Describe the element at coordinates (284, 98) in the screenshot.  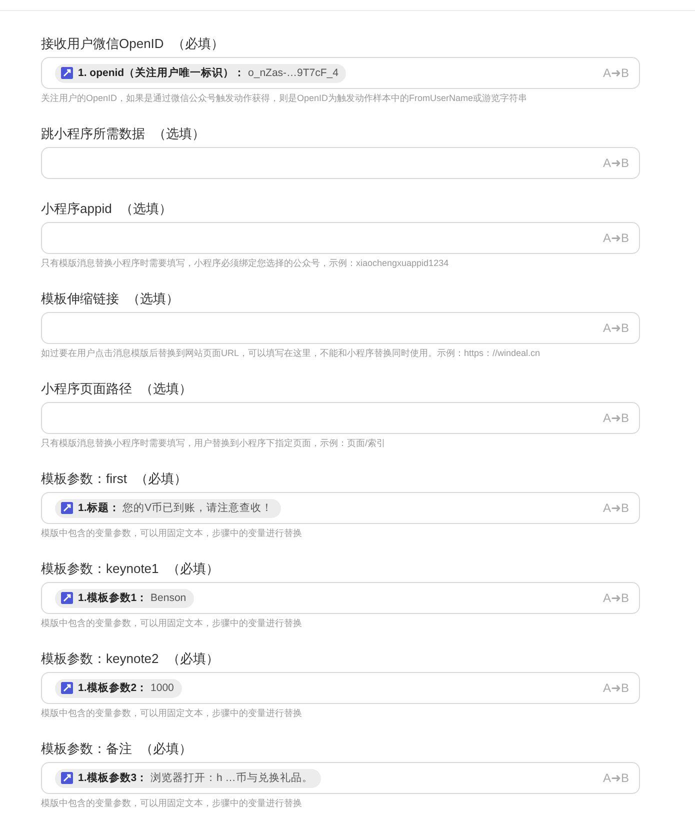
I see `help-text: 关注用户的OpenID，如果是通过微信公众号触发动作获得，则是OpenID为触发动作样本中的FromUserName或游览字符串` at that location.